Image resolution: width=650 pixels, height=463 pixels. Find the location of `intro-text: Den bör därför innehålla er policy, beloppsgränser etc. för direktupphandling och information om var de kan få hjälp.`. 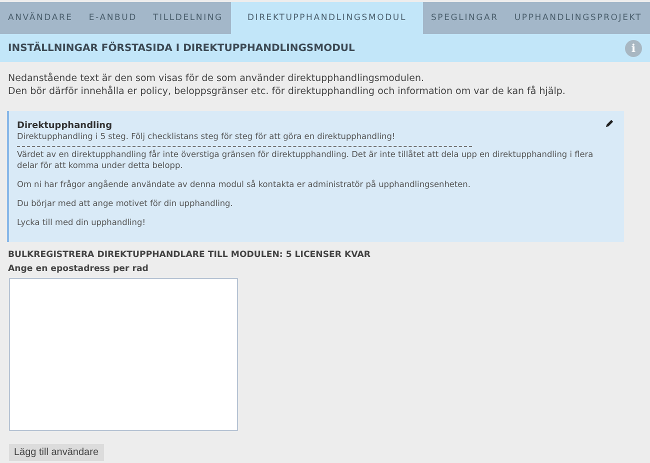

intro-text: Den bör därför innehålla er policy, beloppsgränser etc. för direktupphandling och information om var de kan få hjälp. is located at coordinates (287, 91).